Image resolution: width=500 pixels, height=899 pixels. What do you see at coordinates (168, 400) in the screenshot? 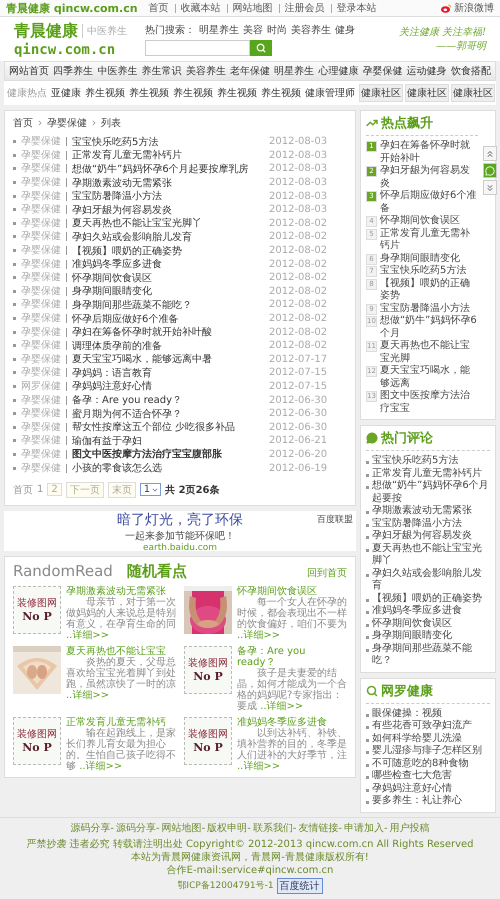
I see `article-link: 备孕：Are you ready？` at bounding box center [168, 400].